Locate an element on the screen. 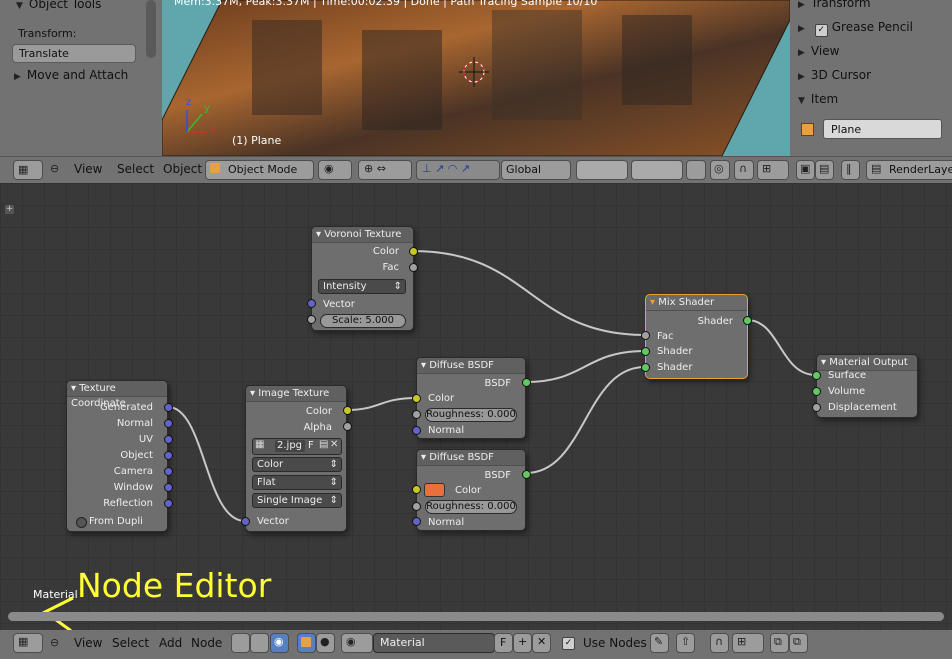 This screenshot has width=952, height=659. object-shader-type-button is located at coordinates (306, 643).